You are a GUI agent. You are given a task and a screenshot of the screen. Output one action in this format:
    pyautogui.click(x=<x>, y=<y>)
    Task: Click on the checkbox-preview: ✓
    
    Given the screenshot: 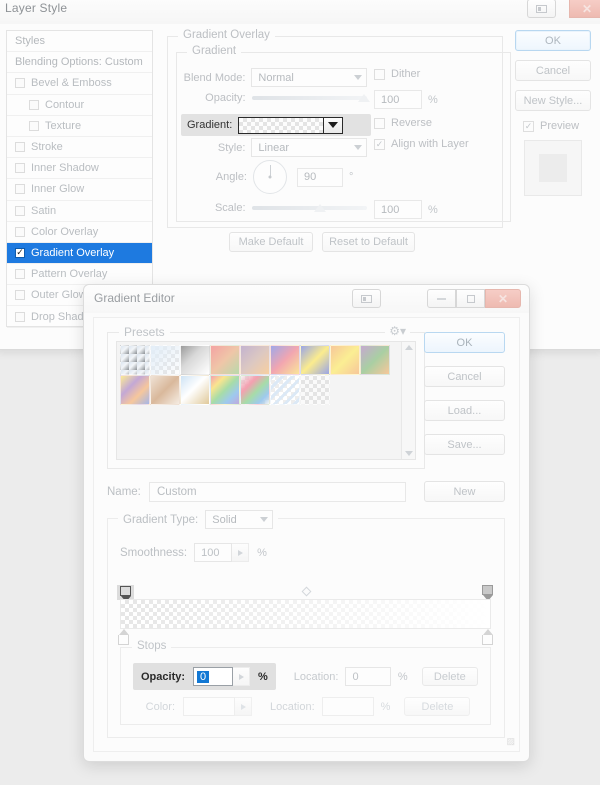 What is the action you would take?
    pyautogui.click(x=528, y=126)
    